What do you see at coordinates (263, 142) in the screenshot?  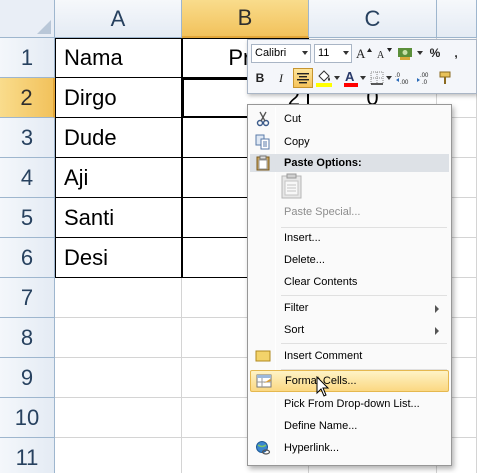 I see `copy-icon` at bounding box center [263, 142].